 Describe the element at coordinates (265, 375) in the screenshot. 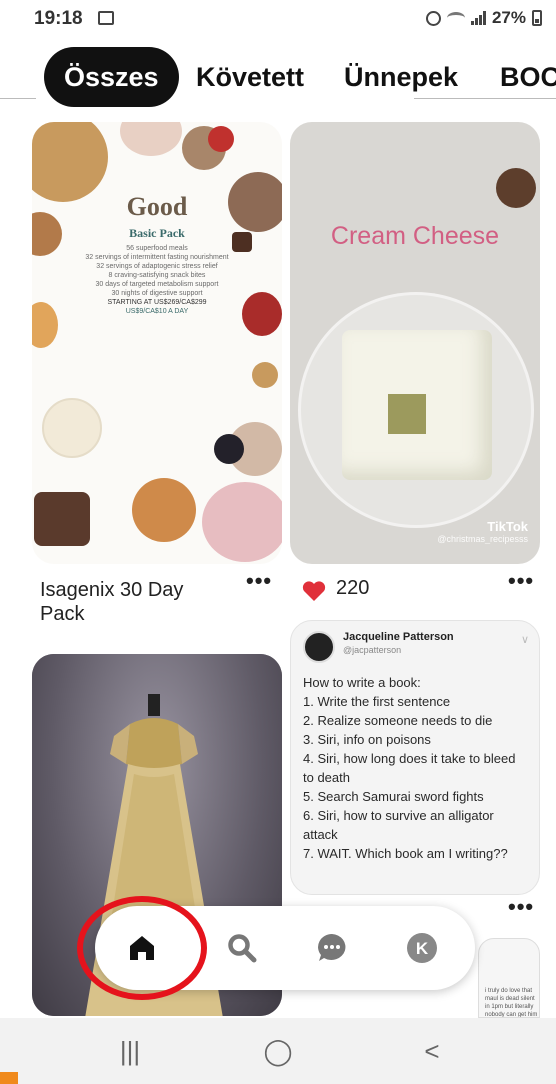

I see `cookie-image` at that location.